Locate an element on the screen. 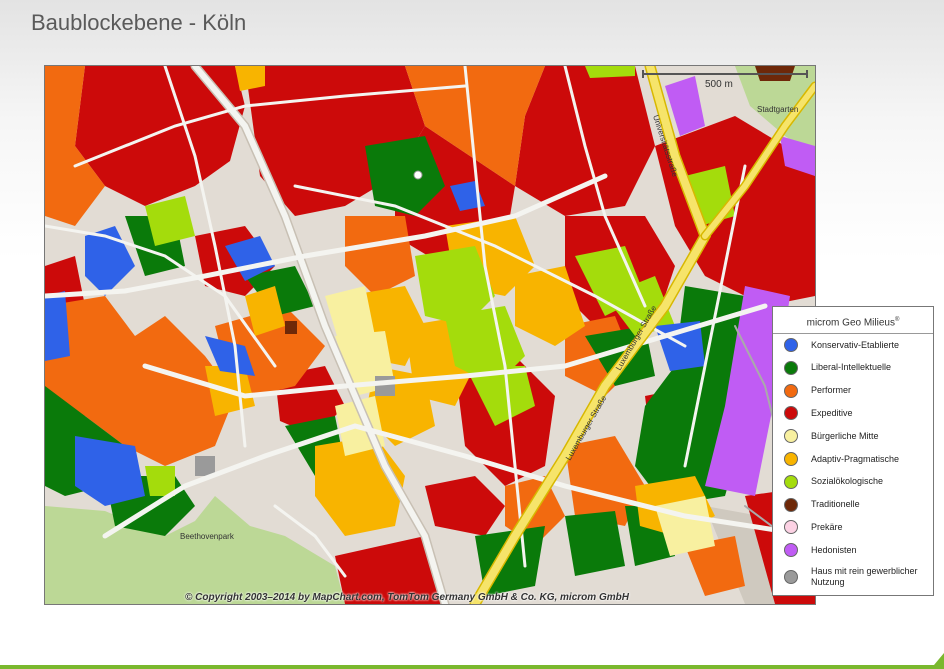 The width and height of the screenshot is (944, 669). legend-item-label: Hedonisten is located at coordinates (834, 549).